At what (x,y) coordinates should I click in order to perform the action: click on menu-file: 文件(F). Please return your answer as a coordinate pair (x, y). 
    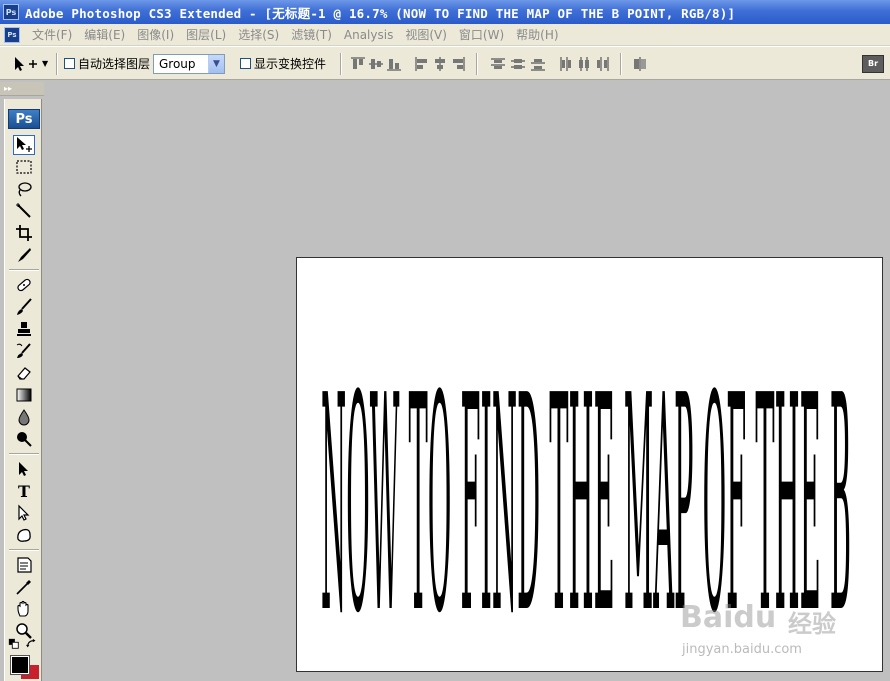
    Looking at the image, I should click on (52, 34).